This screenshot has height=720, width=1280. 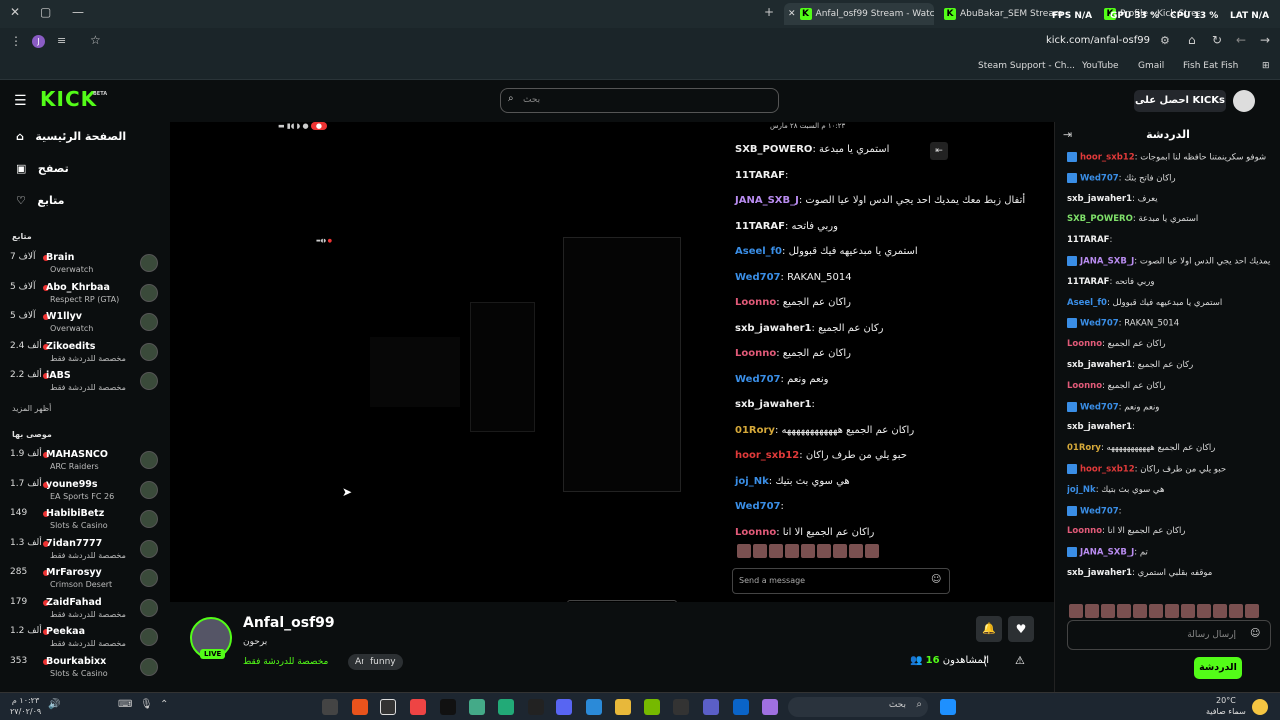 I want to click on menu-dots-icon: ⋮, so click(x=16, y=41).